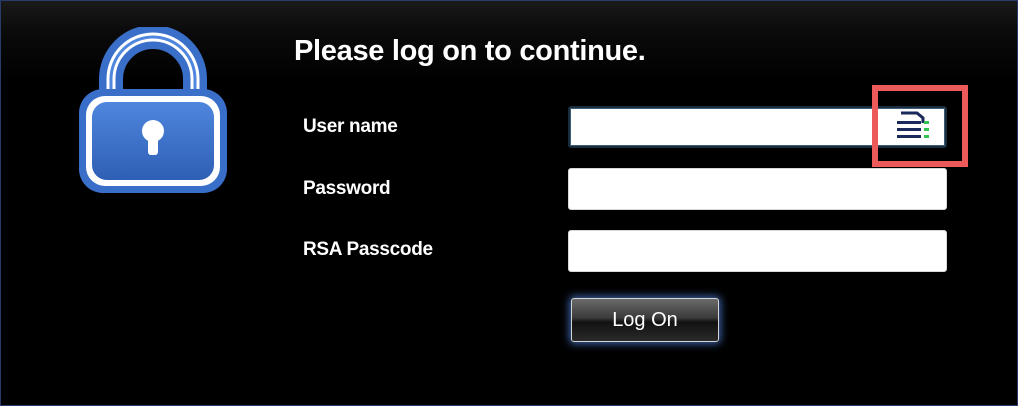  Describe the element at coordinates (757, 189) in the screenshot. I see `password-field` at that location.